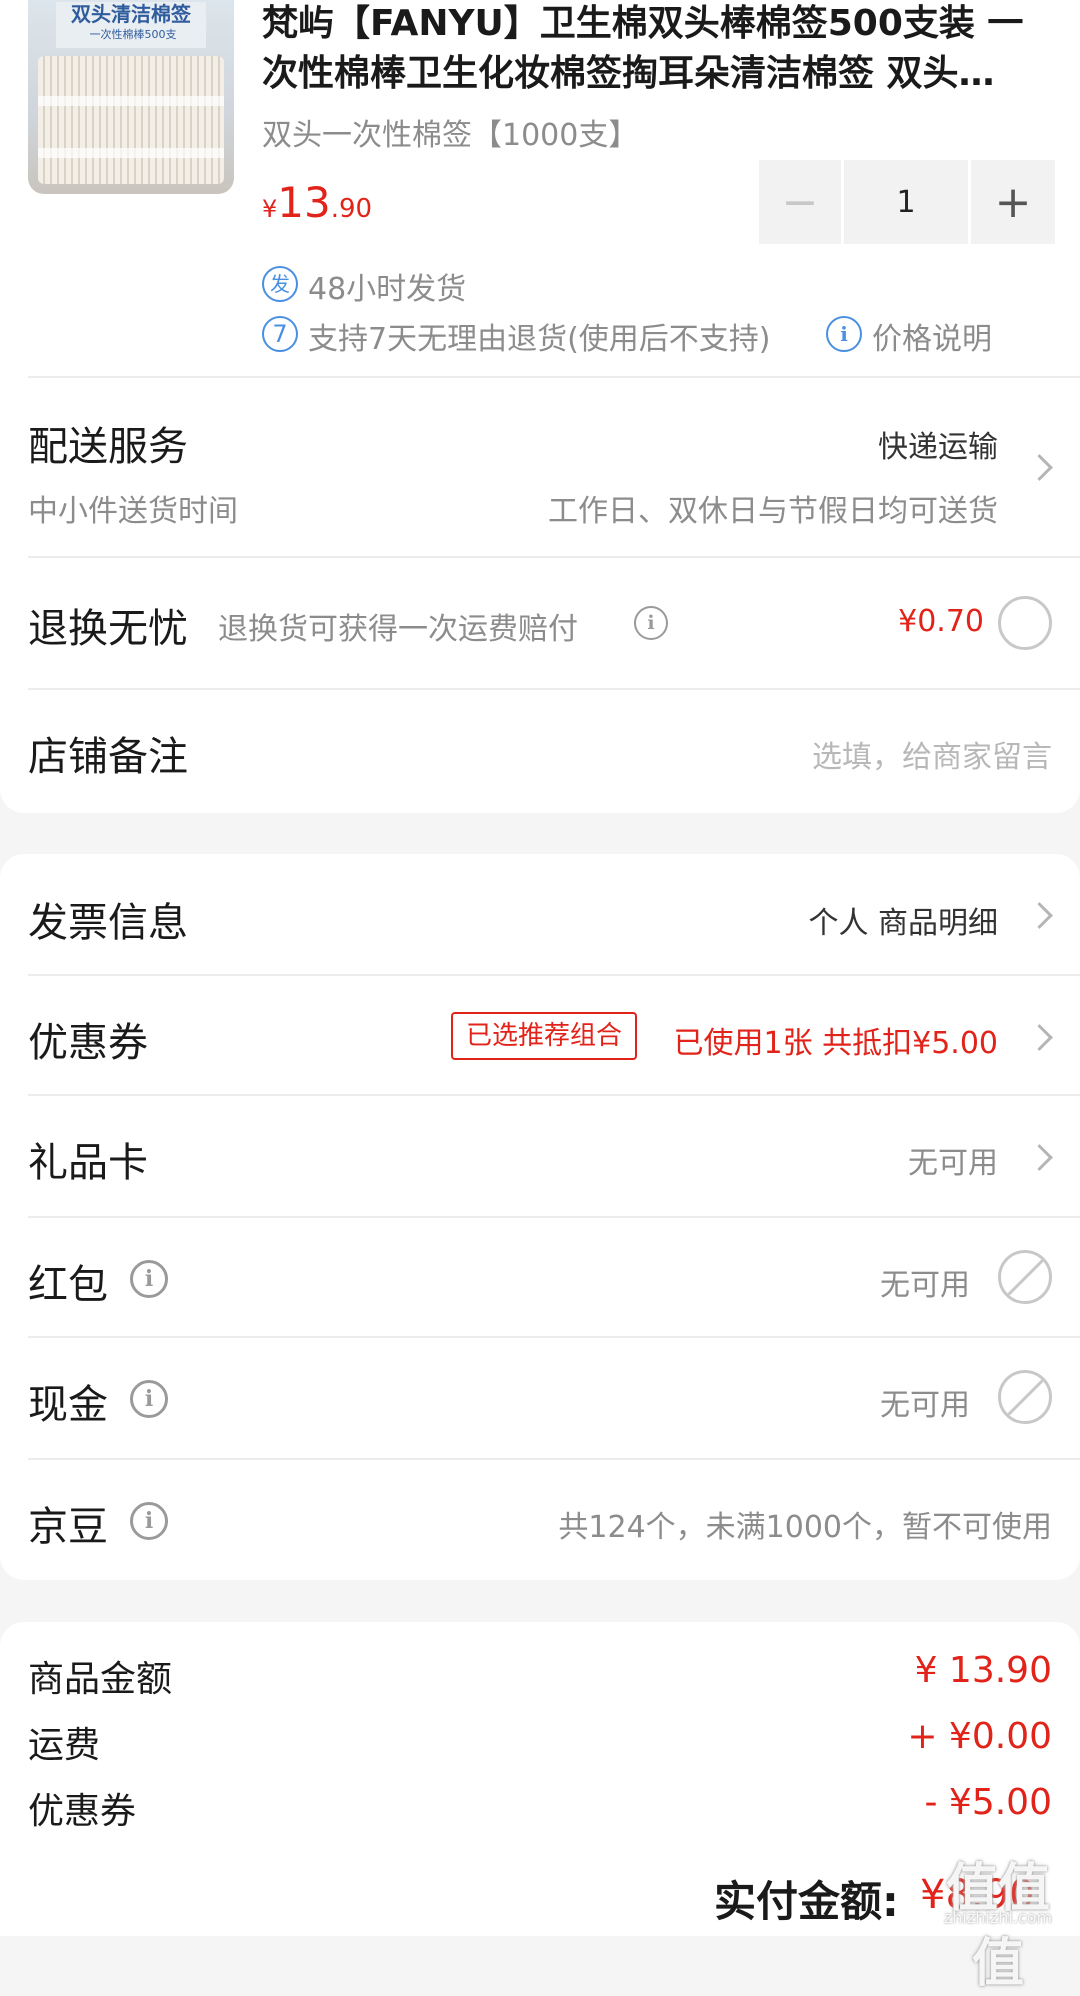 The width and height of the screenshot is (1080, 1996). I want to click on increase-button: +, so click(1013, 202).